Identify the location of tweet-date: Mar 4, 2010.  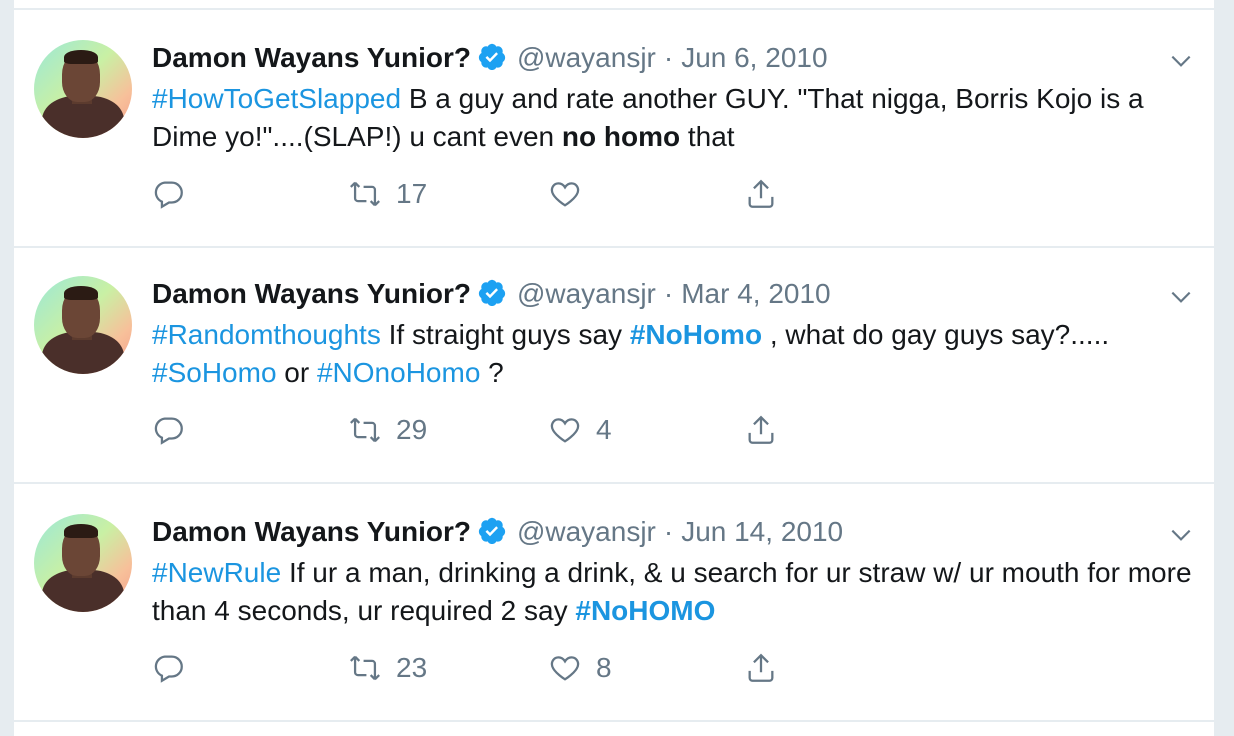
(755, 293).